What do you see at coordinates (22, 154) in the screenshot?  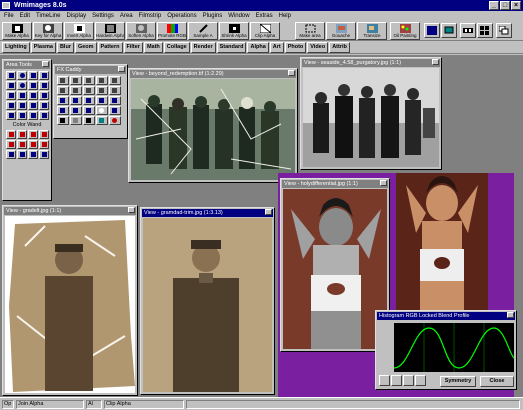 I see `smudge-tool` at bounding box center [22, 154].